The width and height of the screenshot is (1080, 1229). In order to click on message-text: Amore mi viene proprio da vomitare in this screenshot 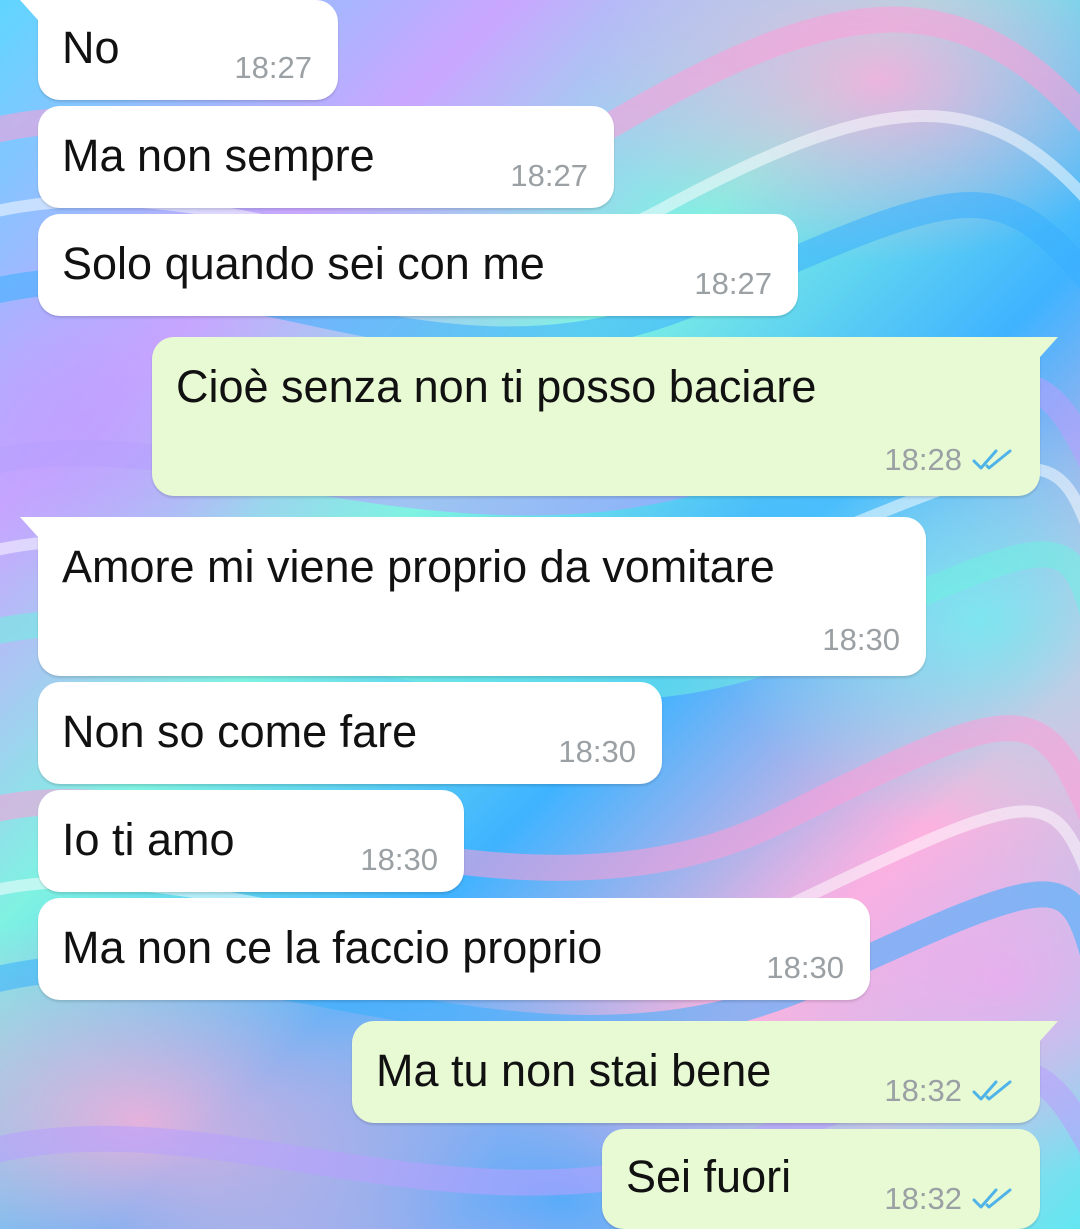, I will do `click(418, 566)`.